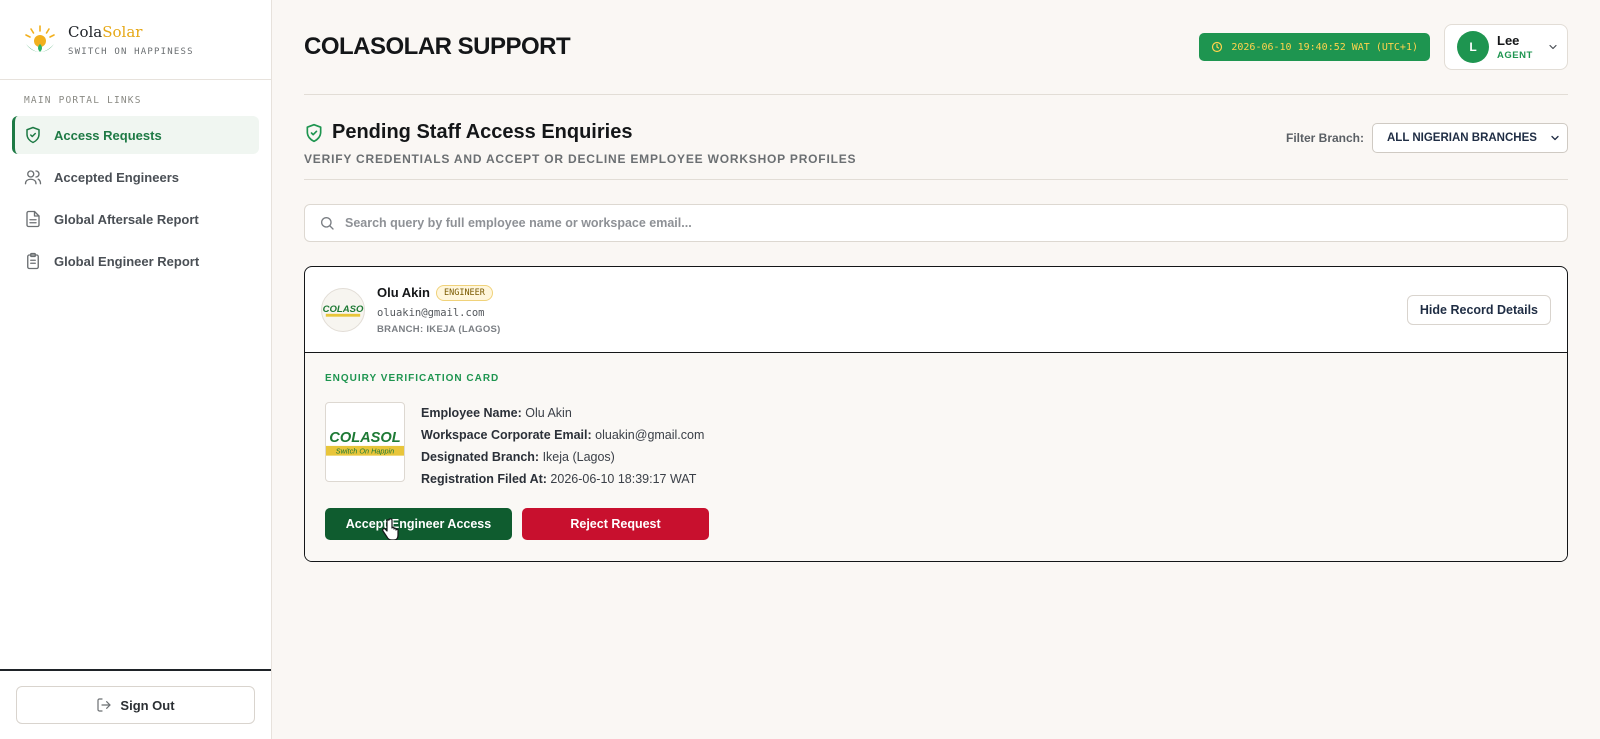 Image resolution: width=1600 pixels, height=739 pixels. What do you see at coordinates (33, 261) in the screenshot?
I see `clipboard-icon` at bounding box center [33, 261].